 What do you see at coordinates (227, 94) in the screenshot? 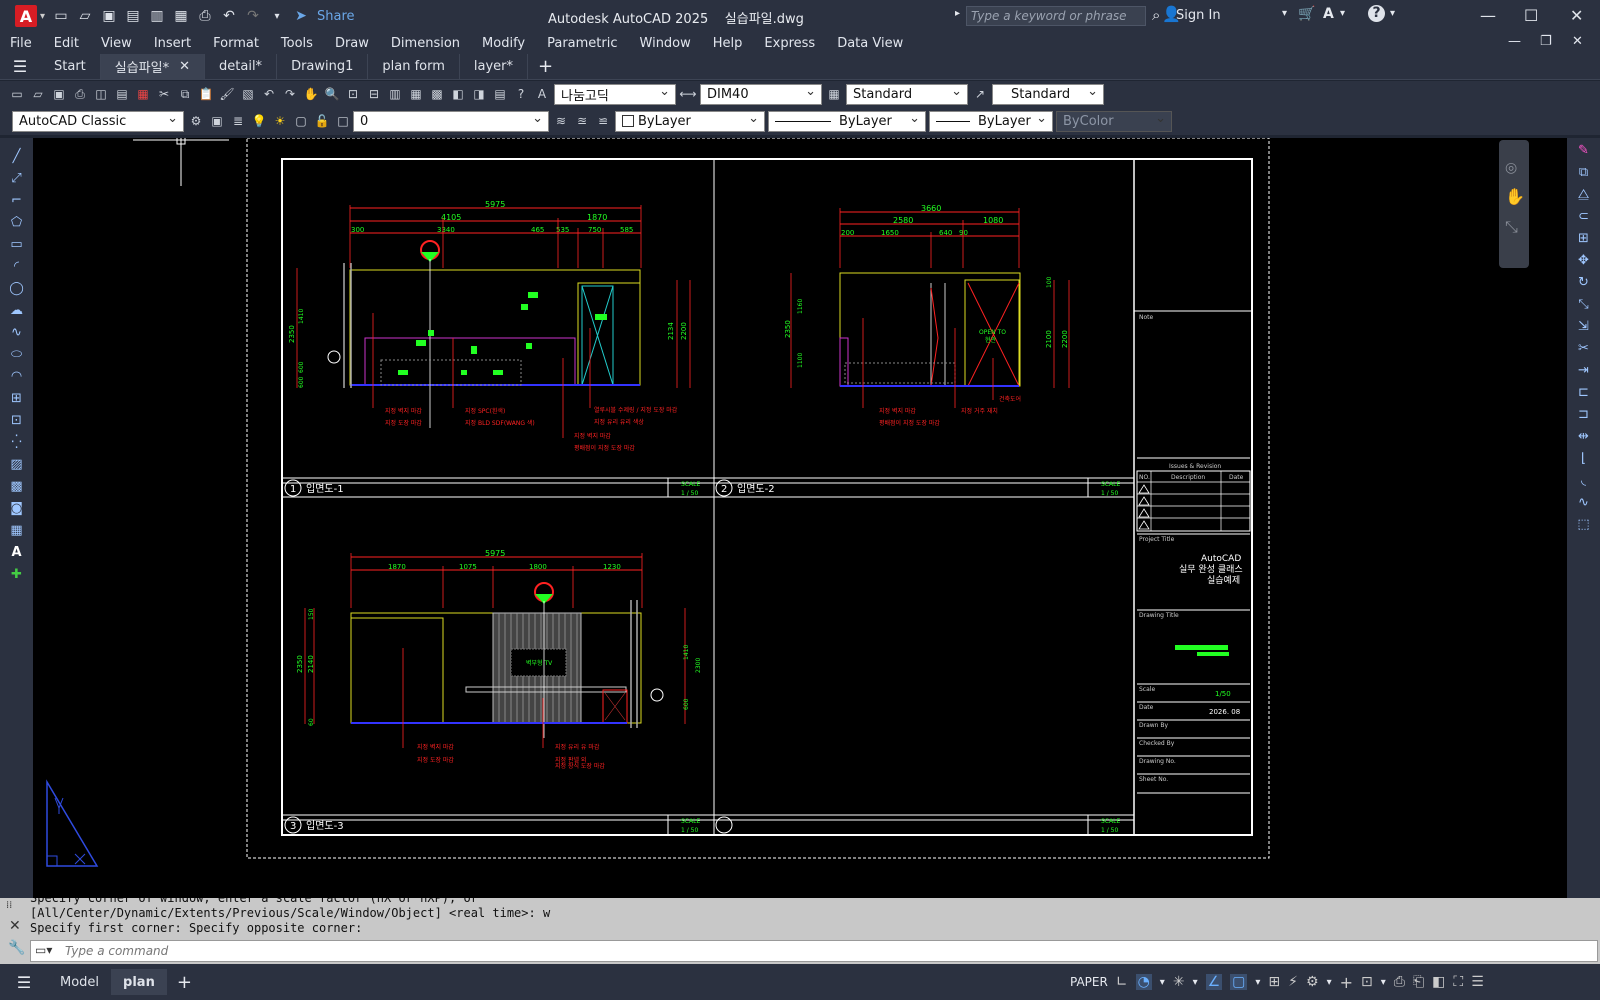
I see `tb-match-icon: 🖌` at bounding box center [227, 94].